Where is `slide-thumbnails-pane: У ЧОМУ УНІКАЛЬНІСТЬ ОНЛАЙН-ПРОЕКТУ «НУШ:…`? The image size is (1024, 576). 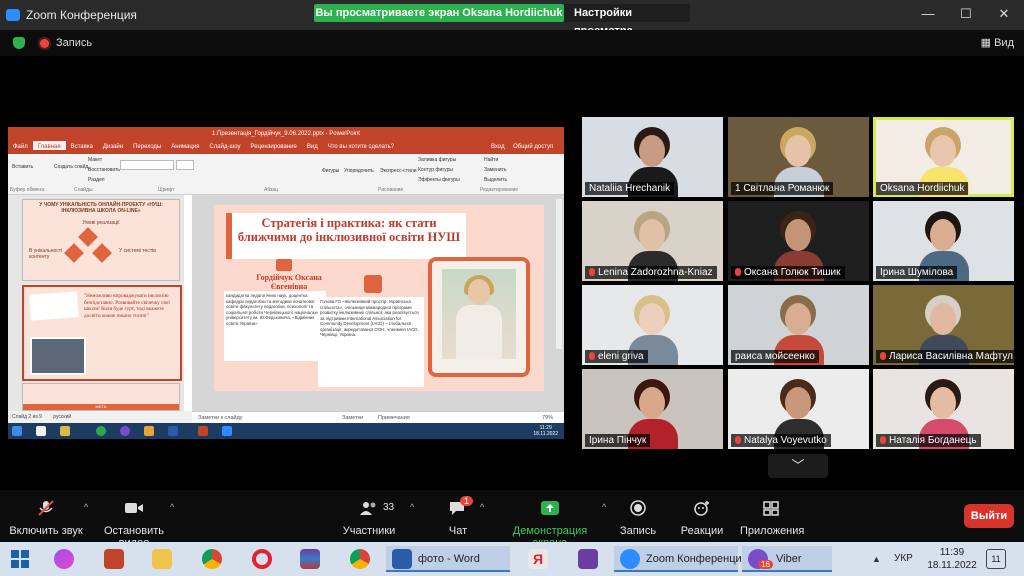
slide-thumbnails-pane: У ЧОМУ УНІКАЛЬНІСТЬ ОНЛАЙН-ПРОЕКТУ «НУШ:… is located at coordinates (96, 303).